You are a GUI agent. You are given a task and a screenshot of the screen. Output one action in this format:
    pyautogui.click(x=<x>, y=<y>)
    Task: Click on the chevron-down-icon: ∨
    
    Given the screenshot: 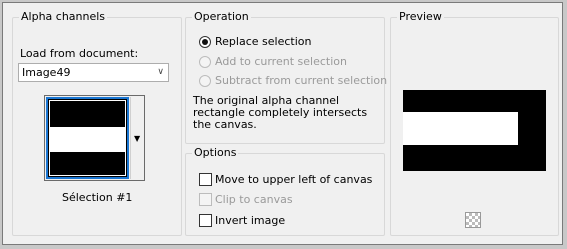 What is the action you would take?
    pyautogui.click(x=160, y=72)
    